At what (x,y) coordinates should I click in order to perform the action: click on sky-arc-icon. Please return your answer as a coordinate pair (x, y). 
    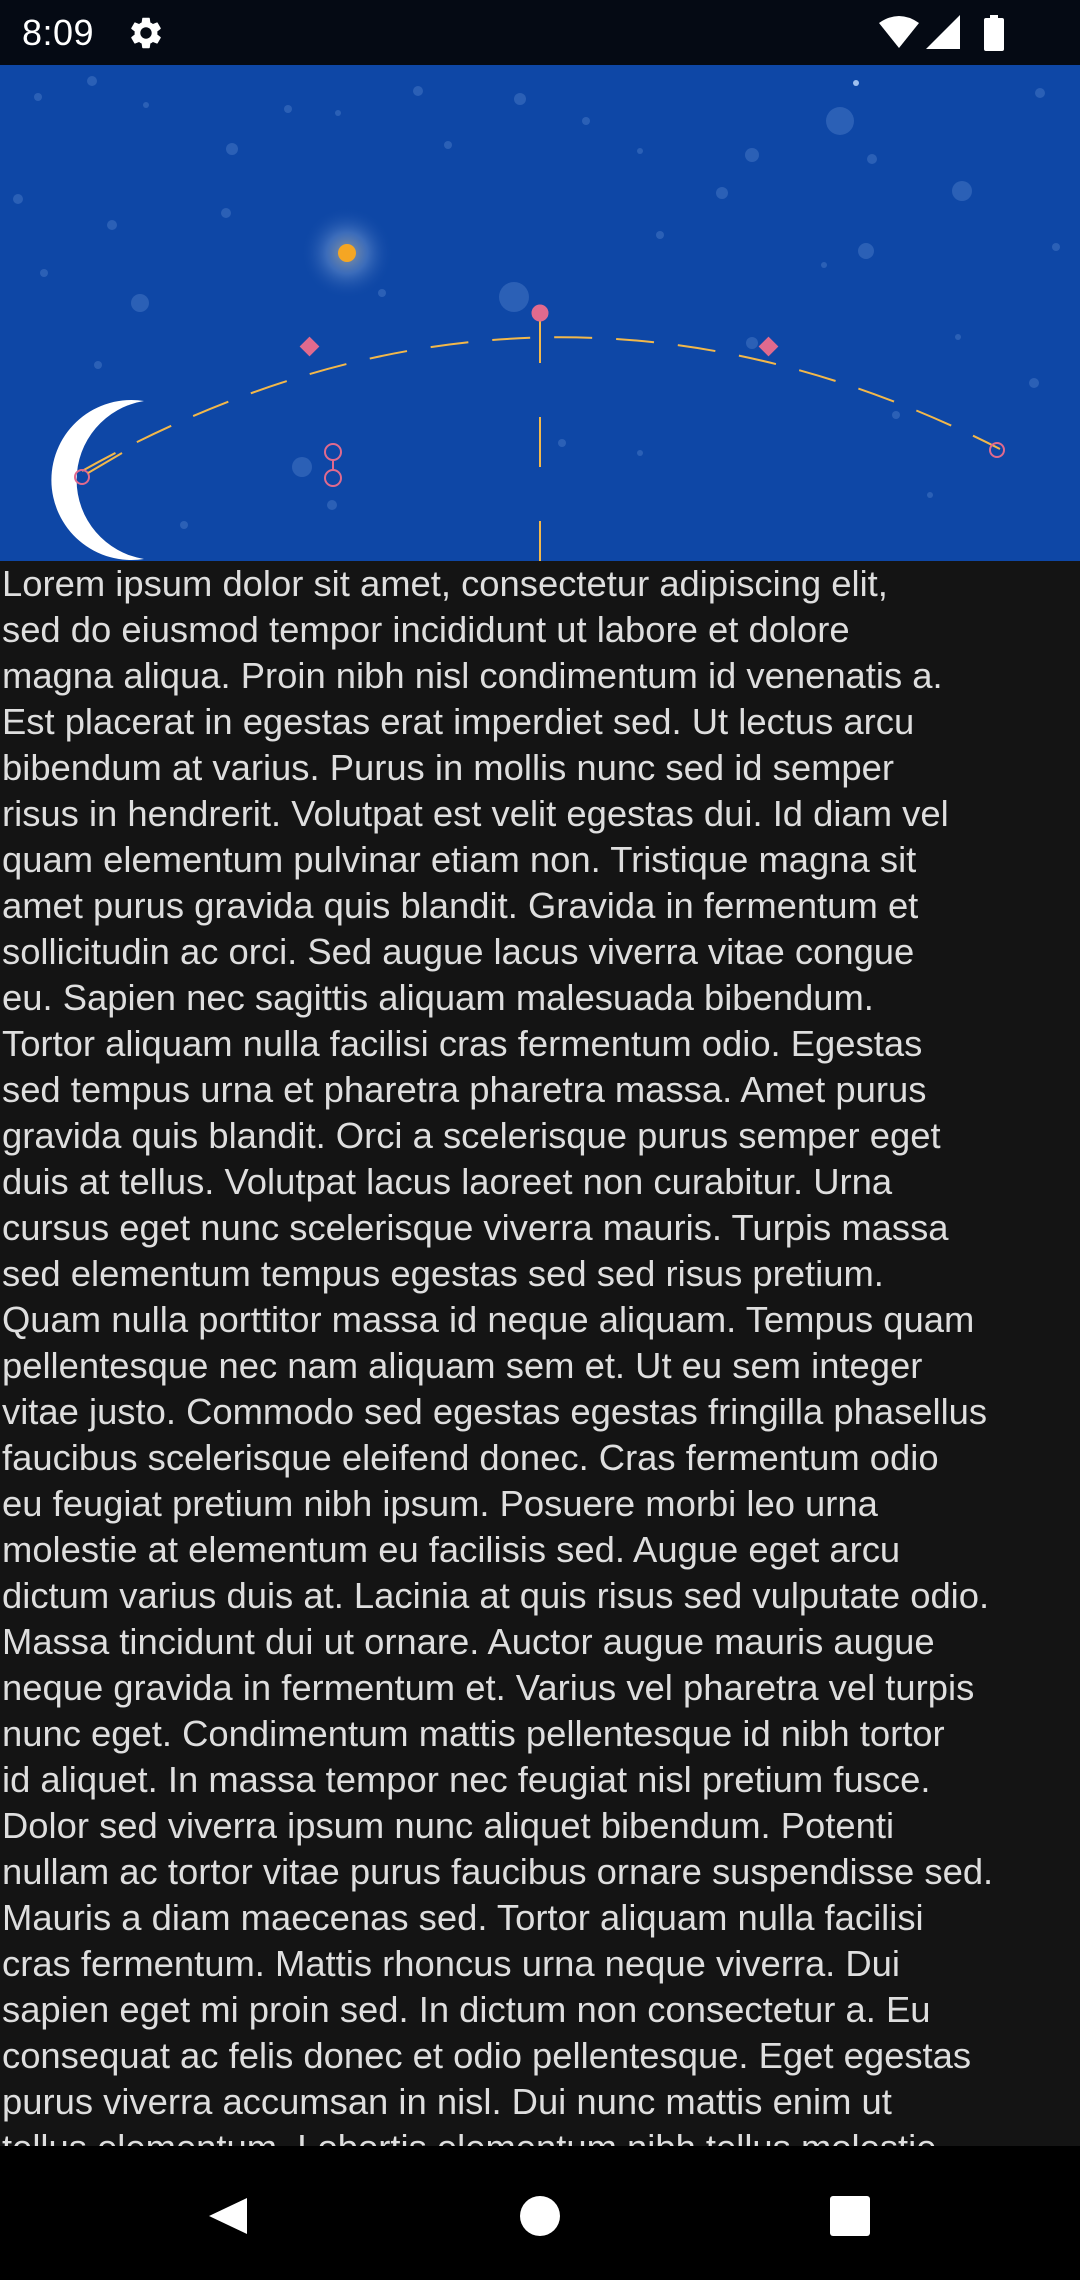
    Looking at the image, I should click on (541, 437).